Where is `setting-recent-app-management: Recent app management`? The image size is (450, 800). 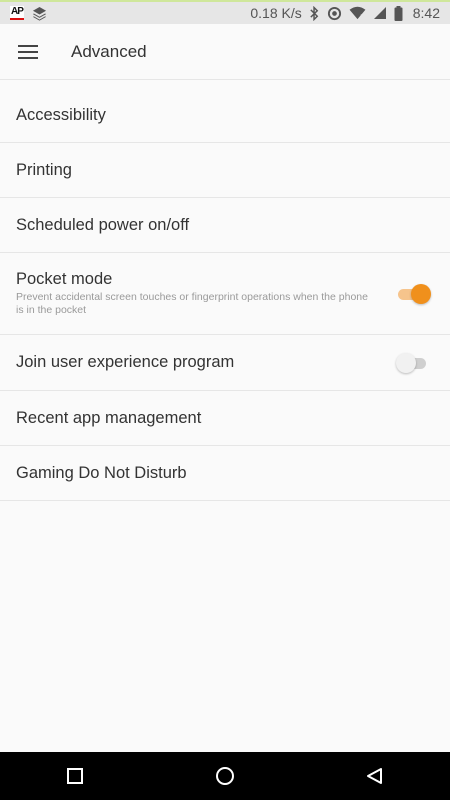 setting-recent-app-management: Recent app management is located at coordinates (225, 418).